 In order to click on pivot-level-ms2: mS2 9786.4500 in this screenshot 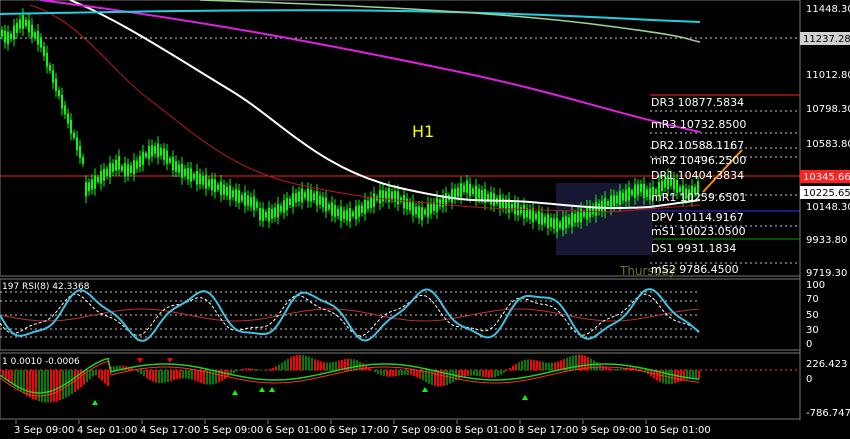, I will do `click(695, 269)`.